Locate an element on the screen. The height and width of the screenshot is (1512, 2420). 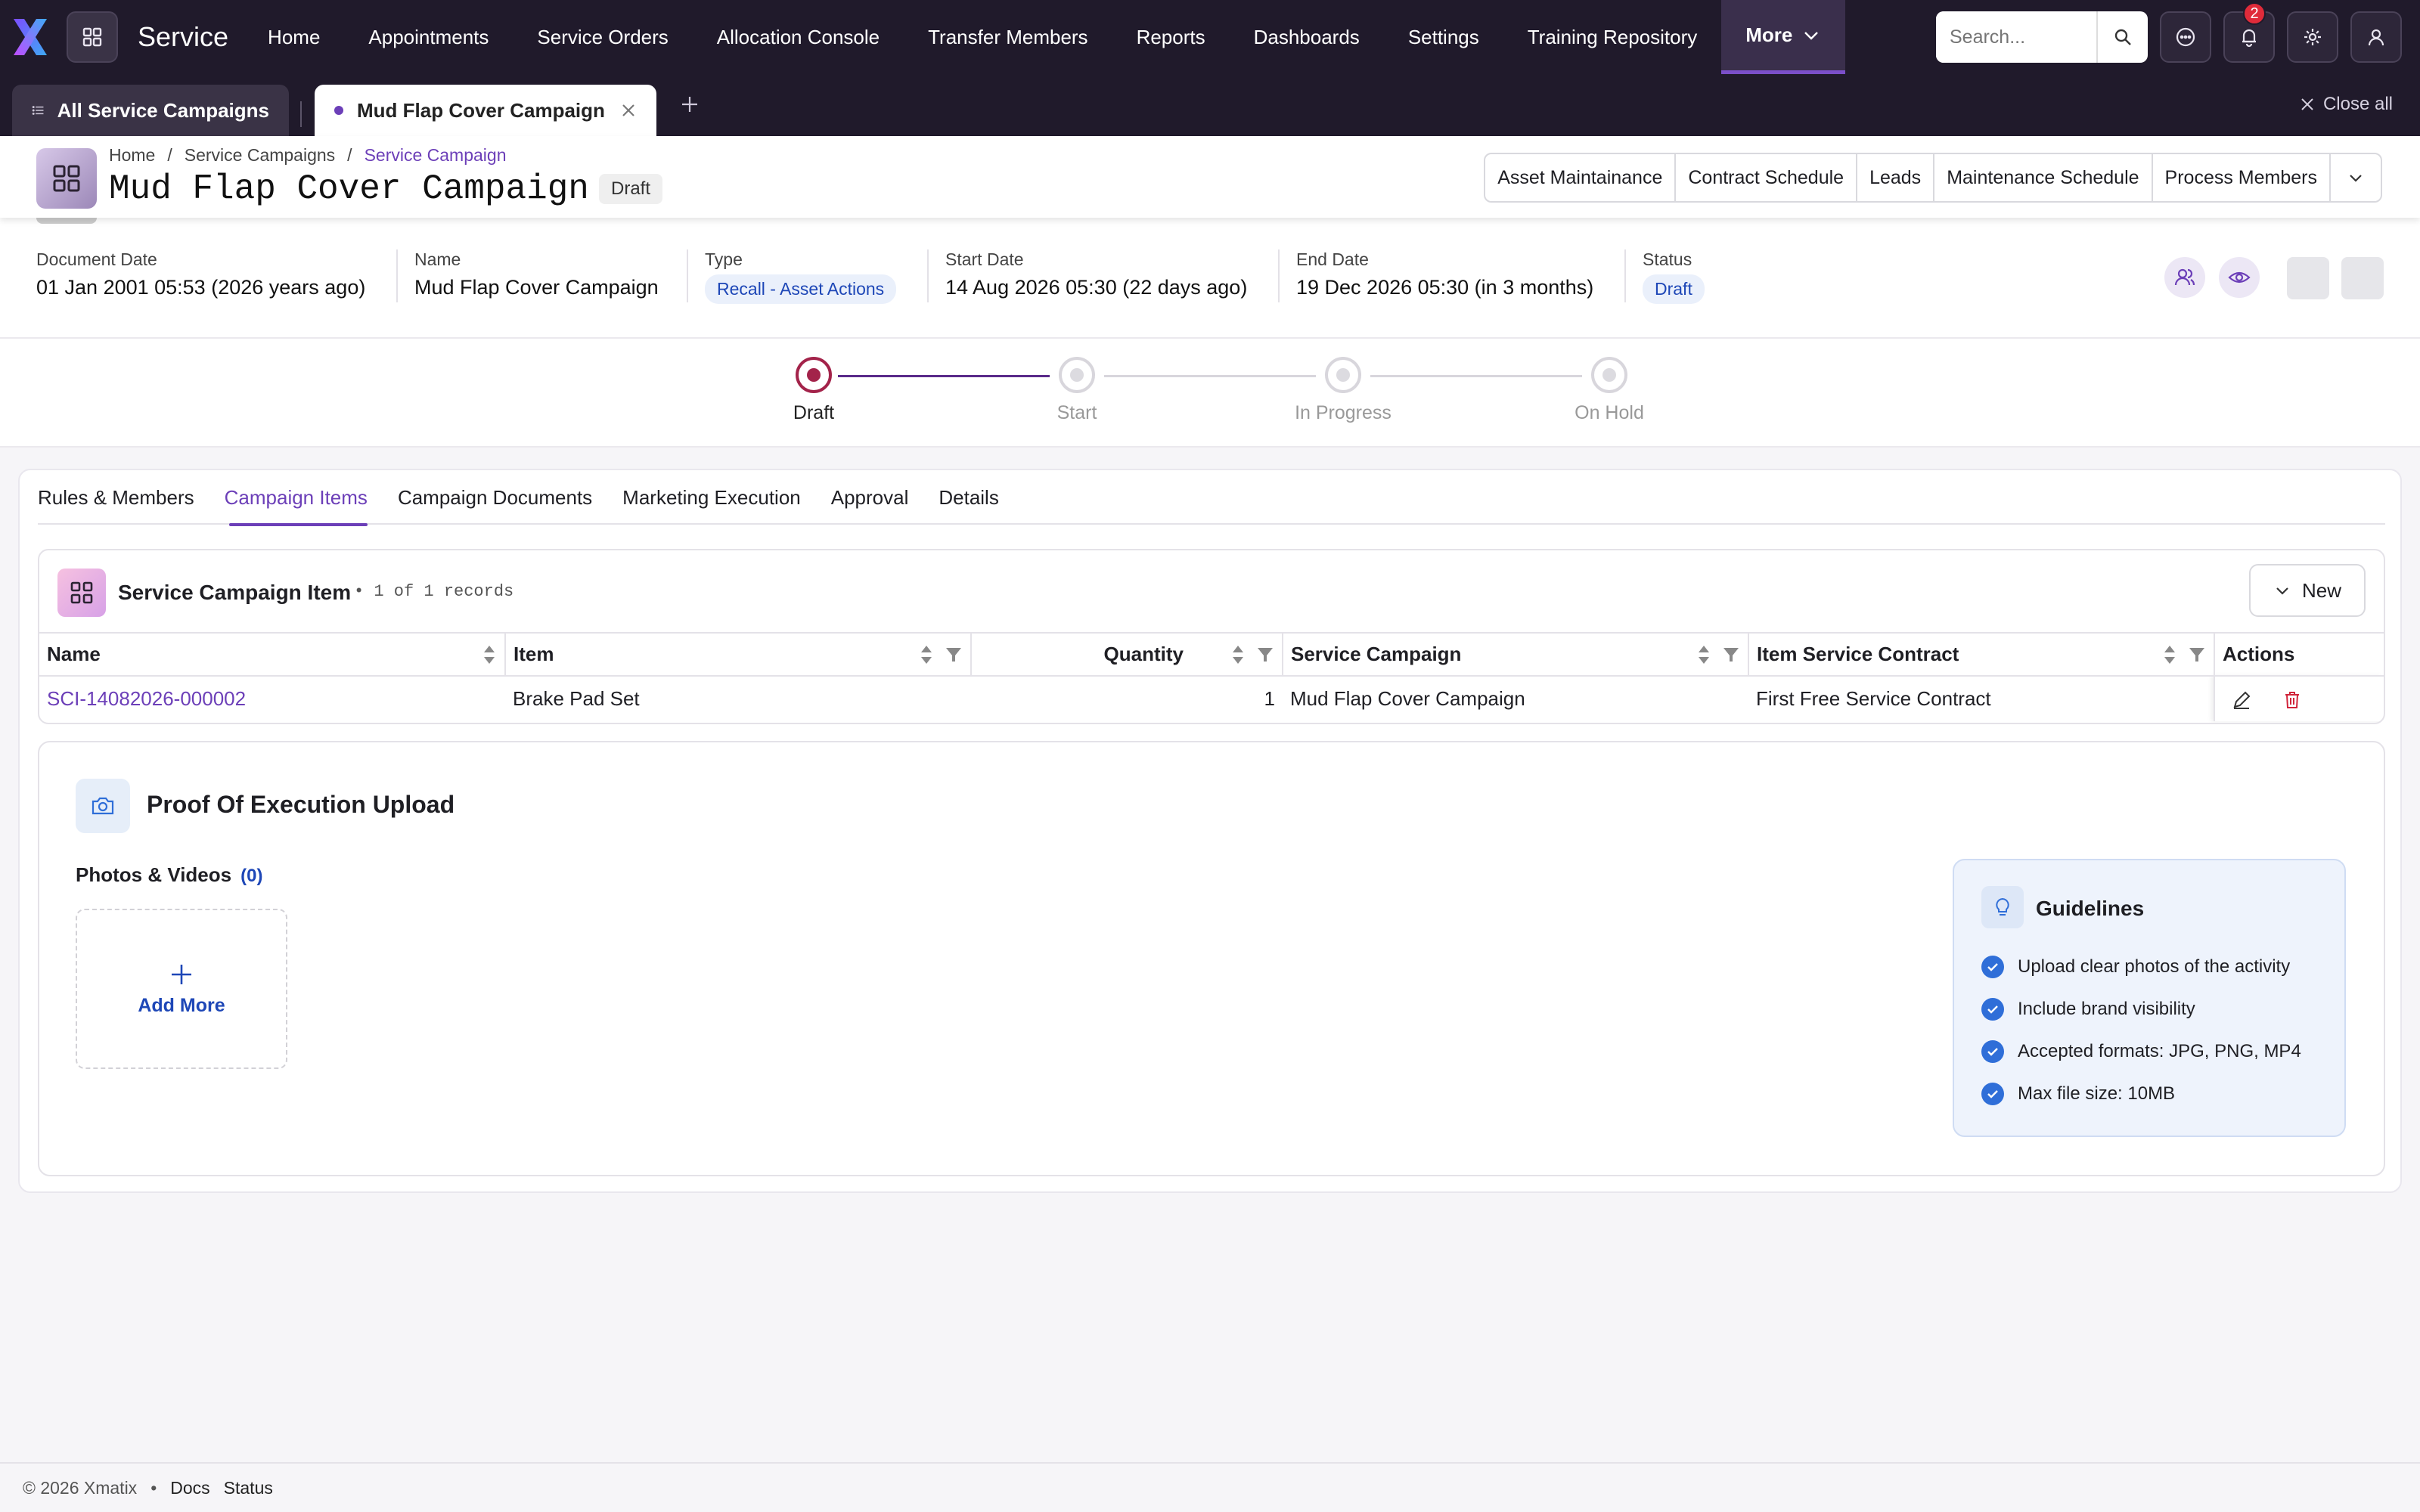
footer-link-status: Status is located at coordinates (248, 1488).